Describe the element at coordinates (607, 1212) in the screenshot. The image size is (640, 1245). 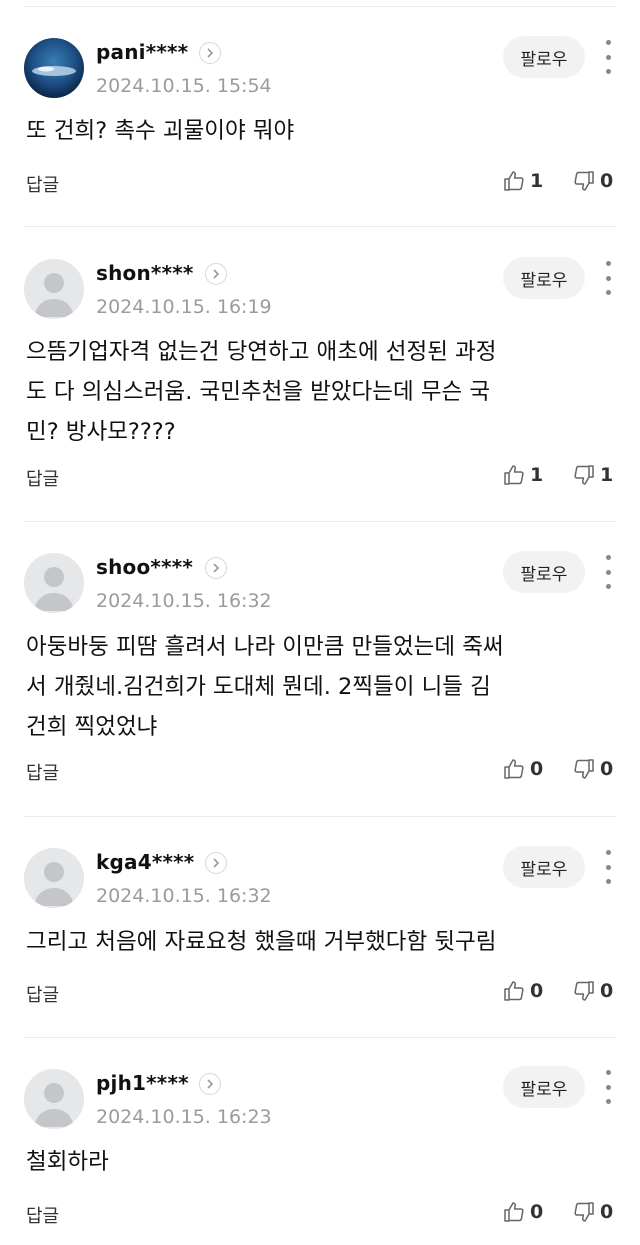
I see `dislike-count: 0` at that location.